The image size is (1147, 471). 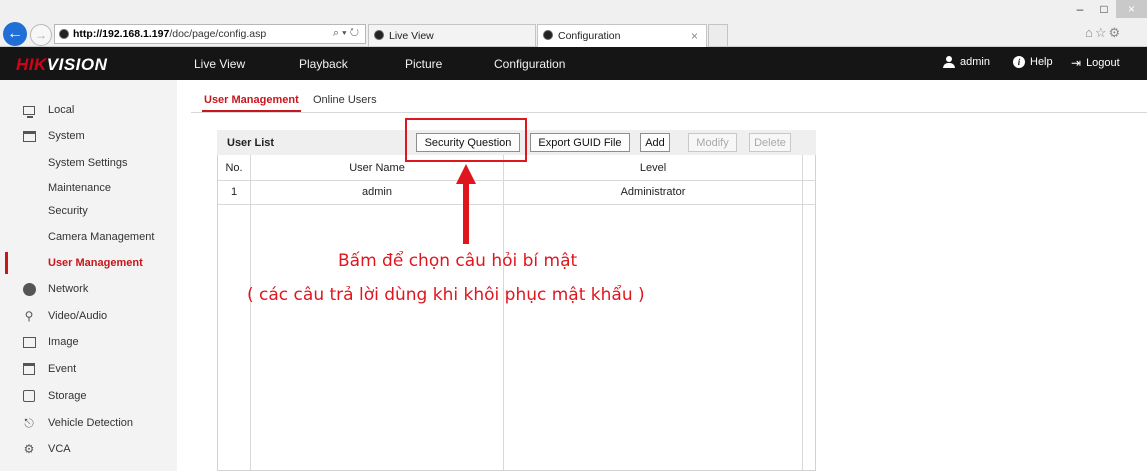 What do you see at coordinates (694, 36) in the screenshot?
I see `tab-close-icon: ×` at bounding box center [694, 36].